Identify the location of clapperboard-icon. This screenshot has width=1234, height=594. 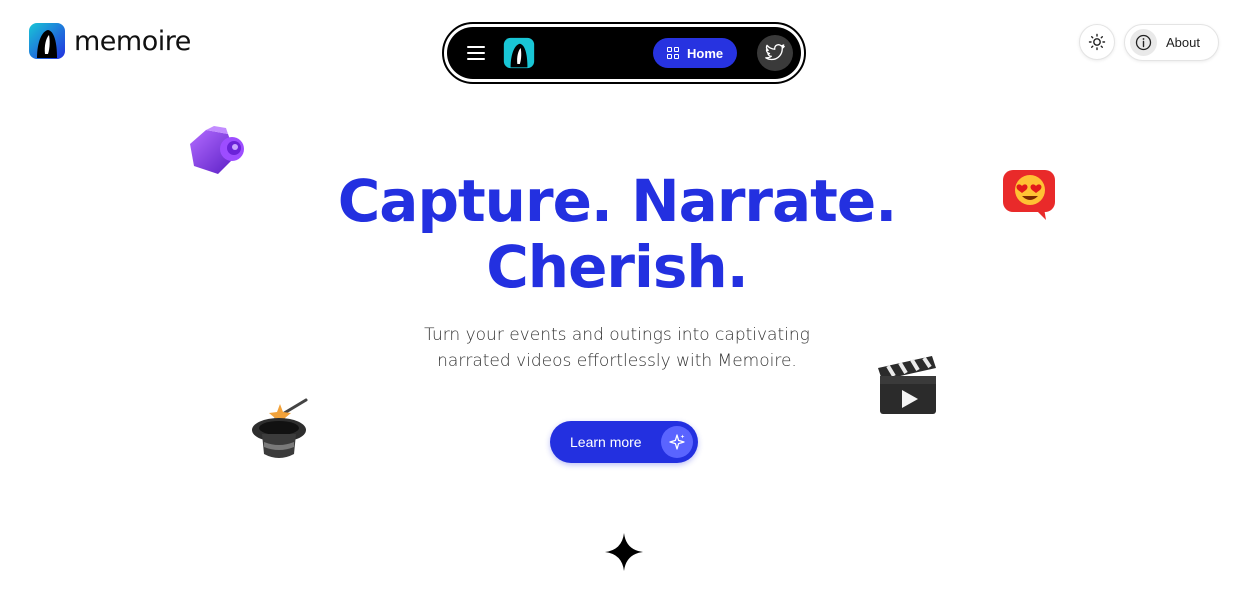
(907, 385).